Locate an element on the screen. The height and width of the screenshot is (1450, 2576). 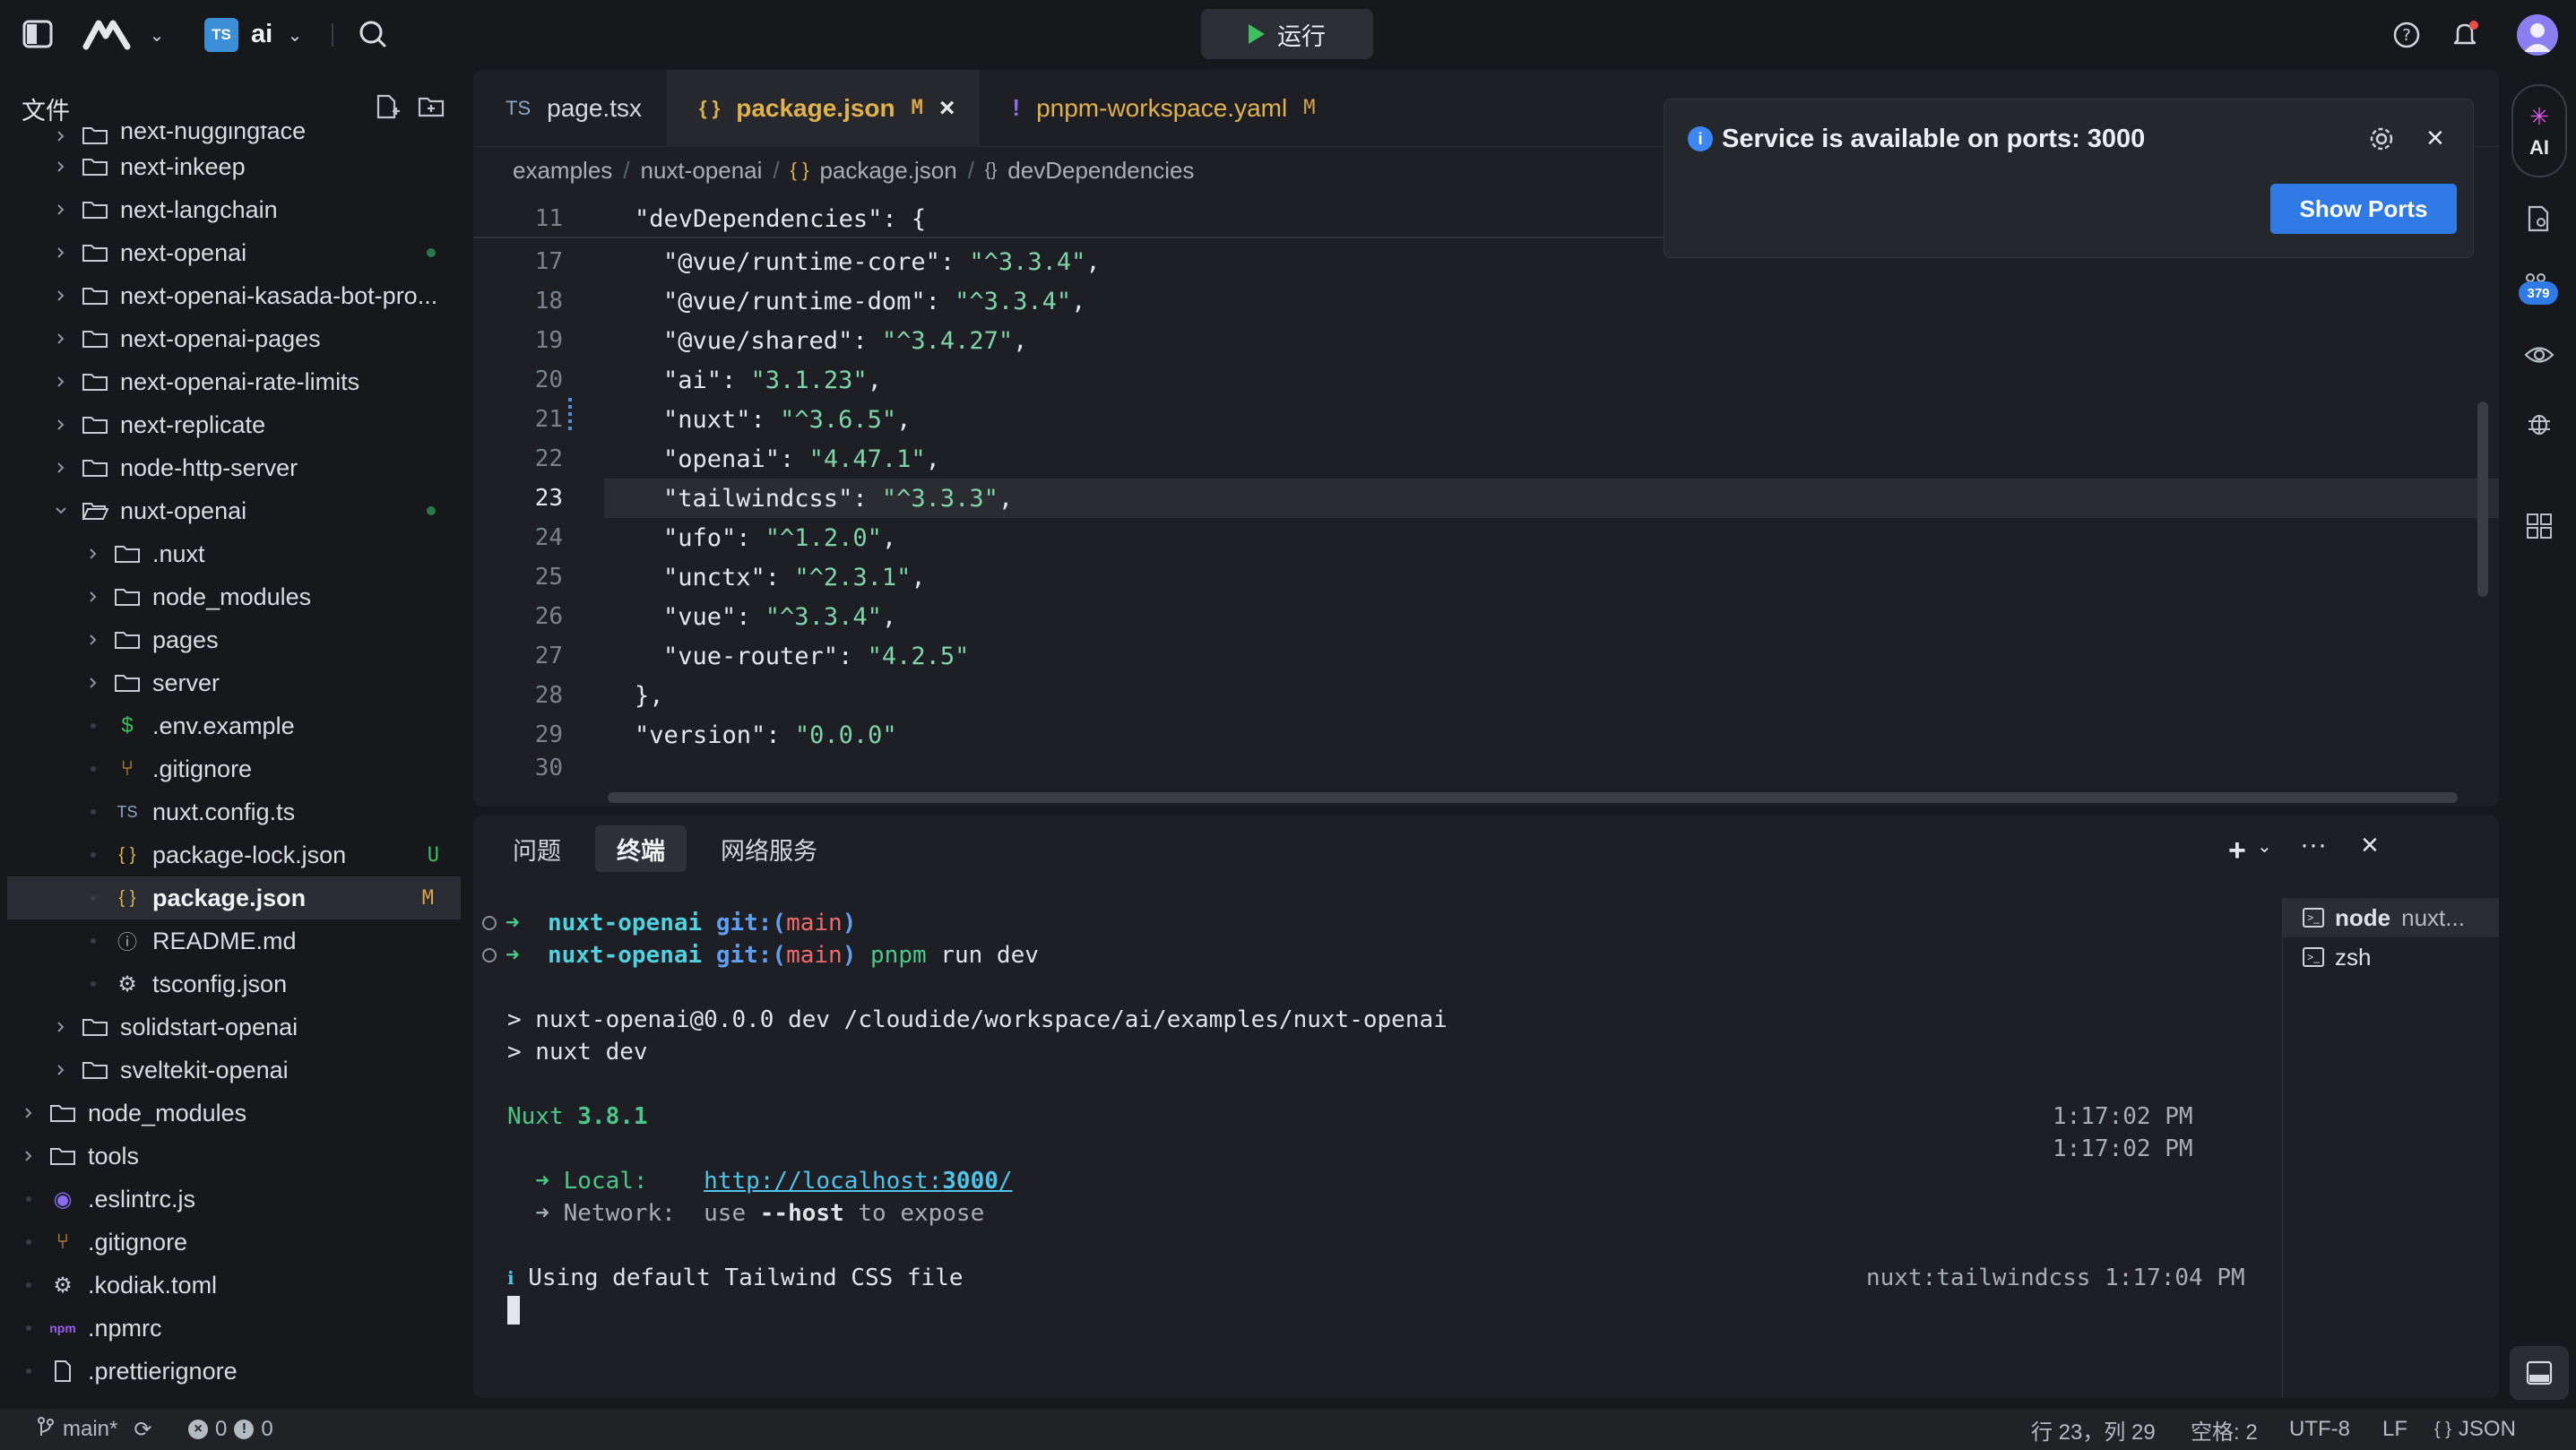
app-logo-icon is located at coordinates (107, 34).